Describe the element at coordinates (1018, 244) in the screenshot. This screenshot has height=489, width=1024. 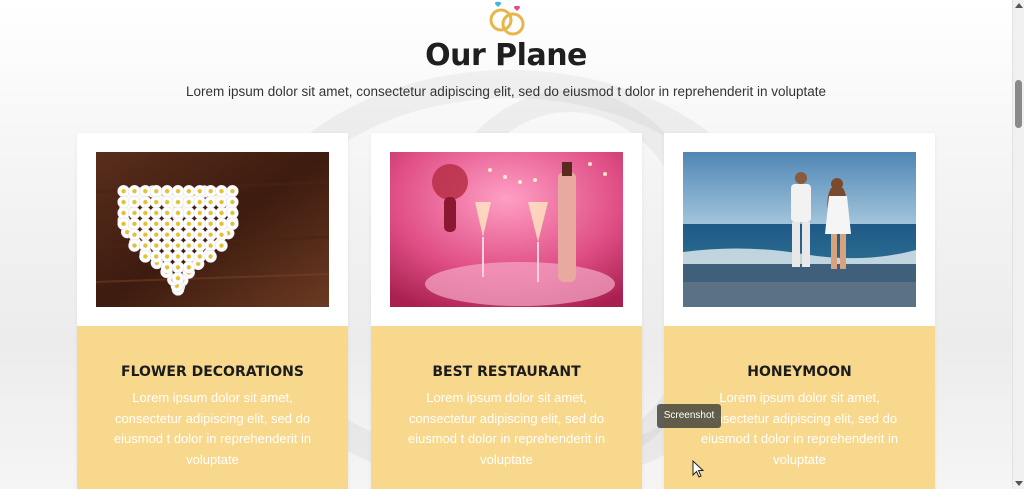
I see `vertical-scrollbar` at that location.